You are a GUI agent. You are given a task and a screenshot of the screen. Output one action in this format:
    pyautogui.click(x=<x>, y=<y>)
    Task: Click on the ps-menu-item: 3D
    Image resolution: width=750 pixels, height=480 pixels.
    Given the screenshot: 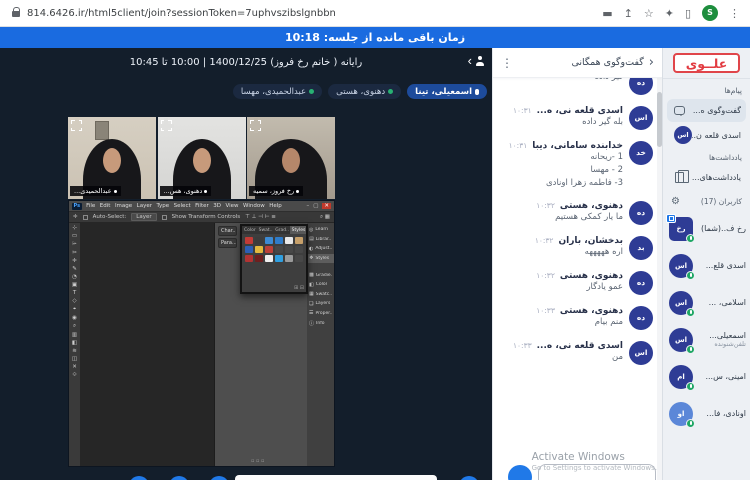 What is the action you would take?
    pyautogui.click(x=217, y=206)
    